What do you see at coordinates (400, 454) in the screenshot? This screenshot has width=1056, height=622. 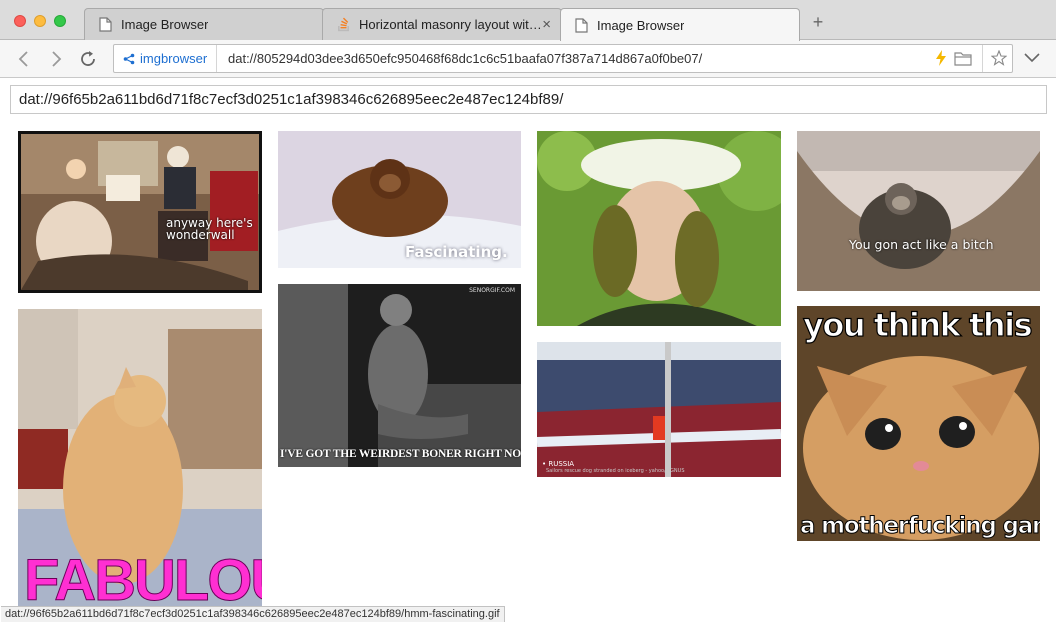 I see `image-caption: I'VE GOT THE WEIRDEST BONER RIGHT NOW` at bounding box center [400, 454].